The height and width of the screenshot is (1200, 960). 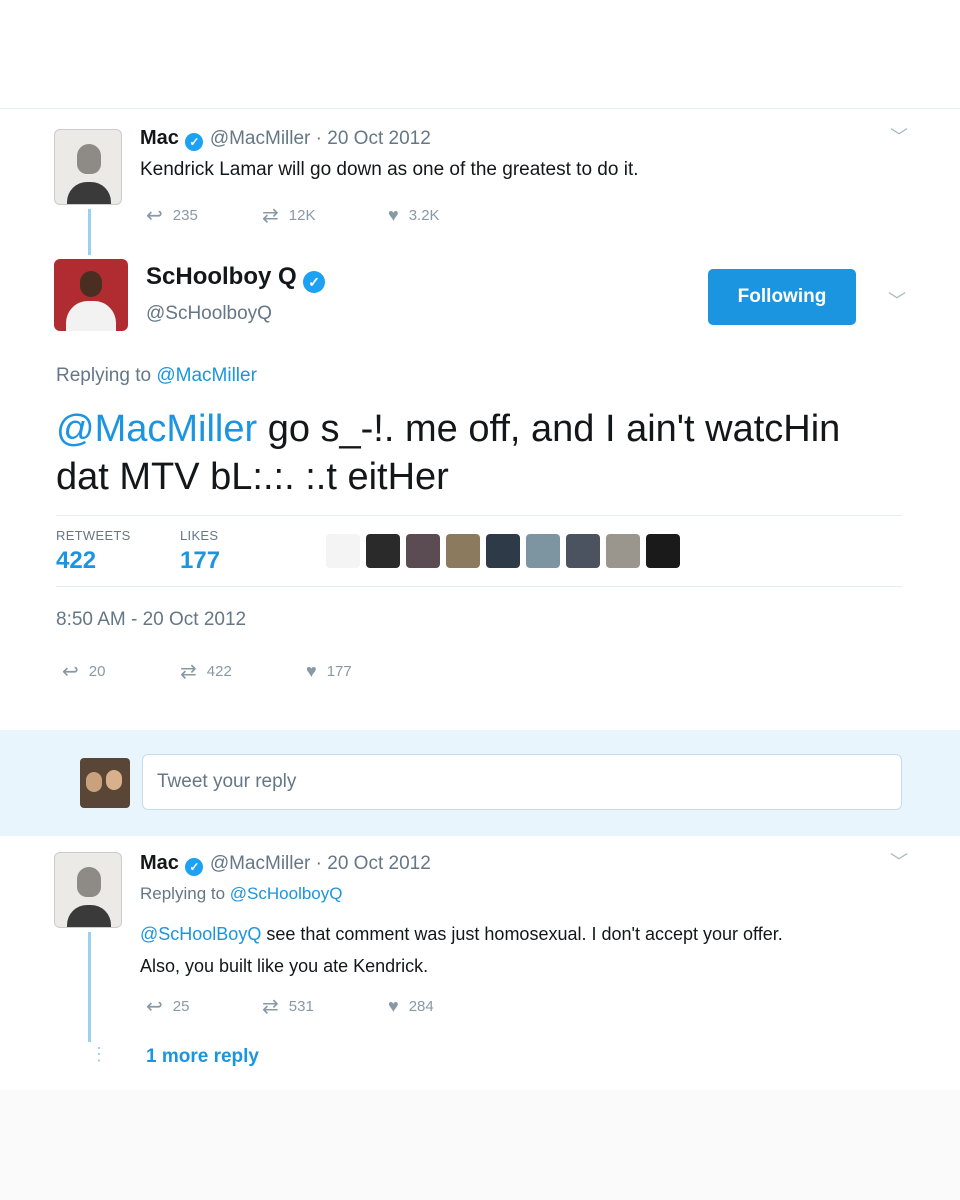 I want to click on replying-to-link: @ScHoolboyQ, so click(x=286, y=893).